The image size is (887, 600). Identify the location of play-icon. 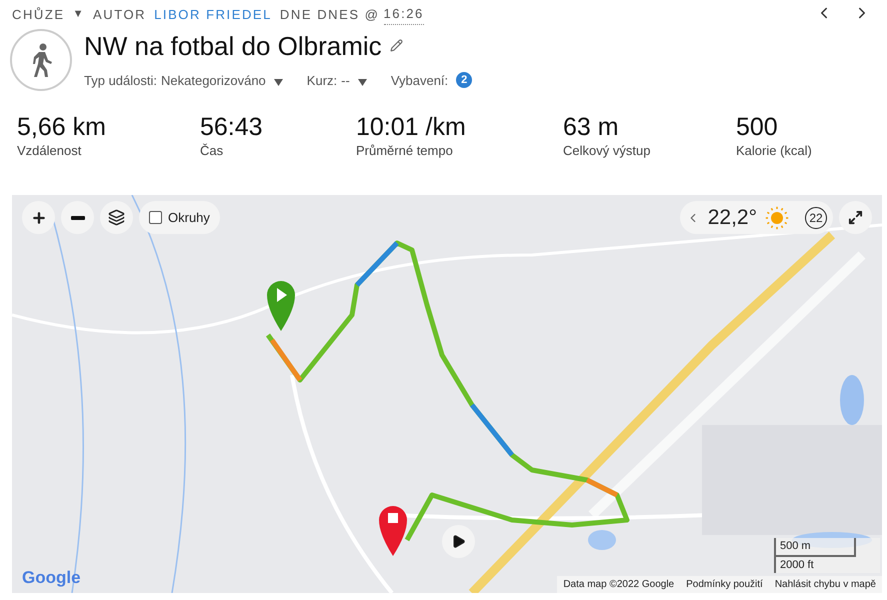
(458, 541).